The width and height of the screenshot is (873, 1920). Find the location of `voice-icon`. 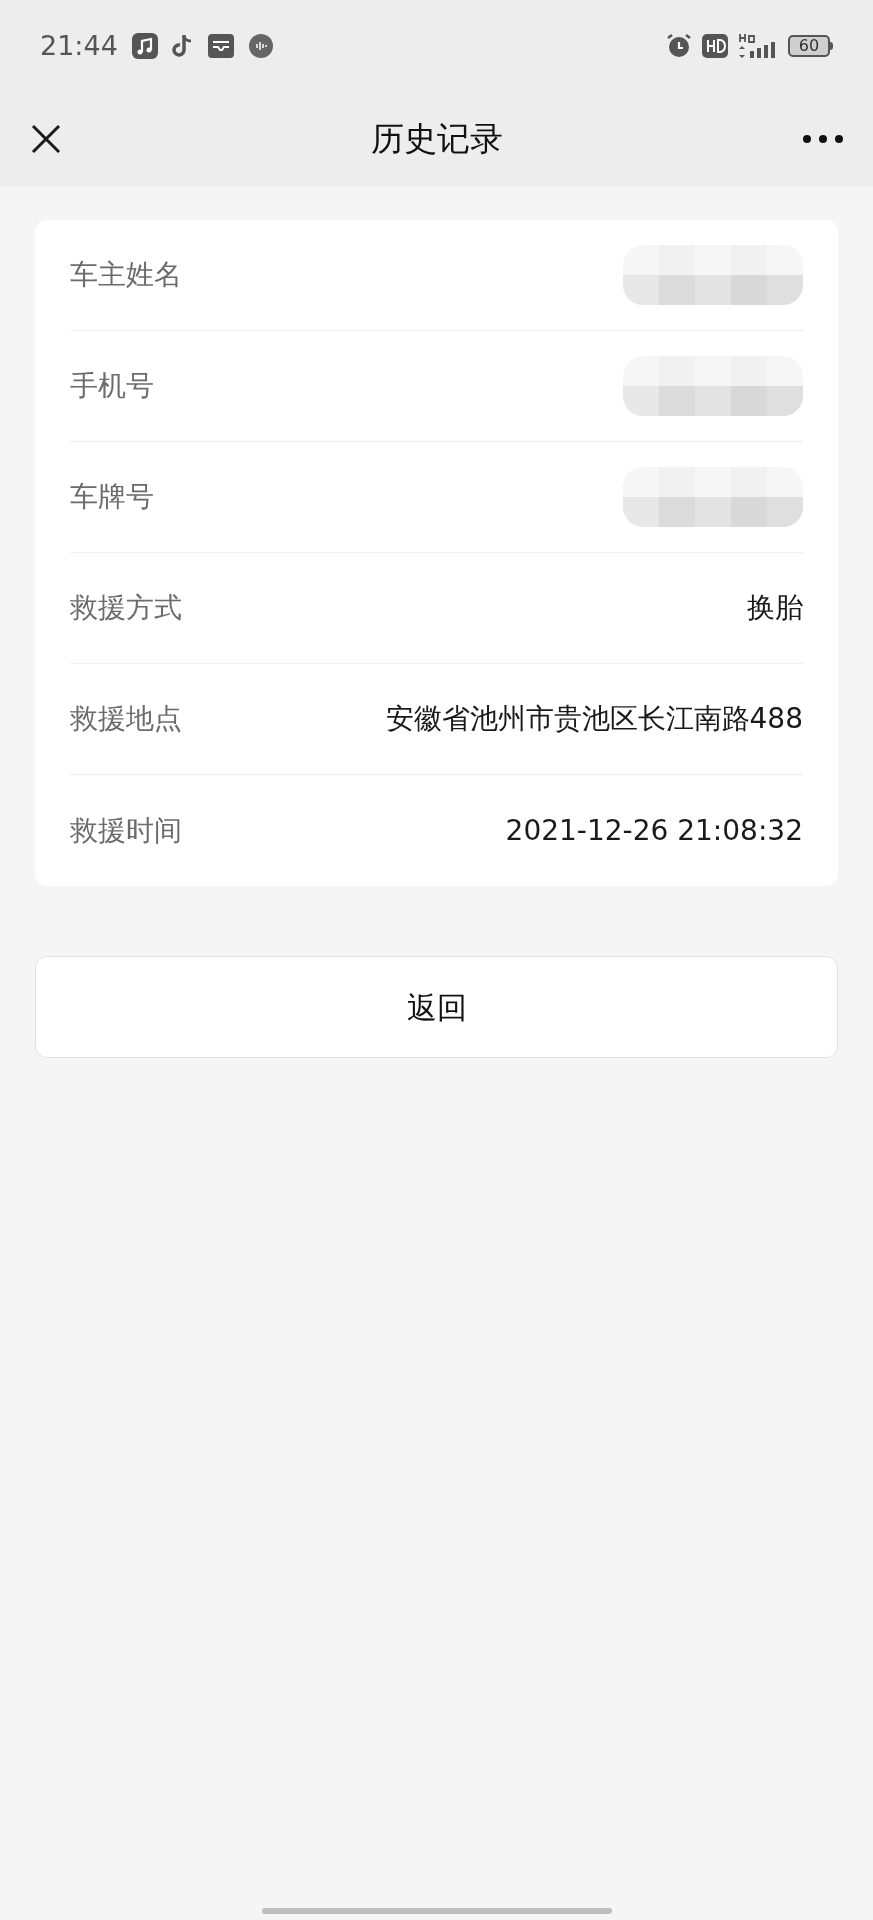

voice-icon is located at coordinates (260, 46).